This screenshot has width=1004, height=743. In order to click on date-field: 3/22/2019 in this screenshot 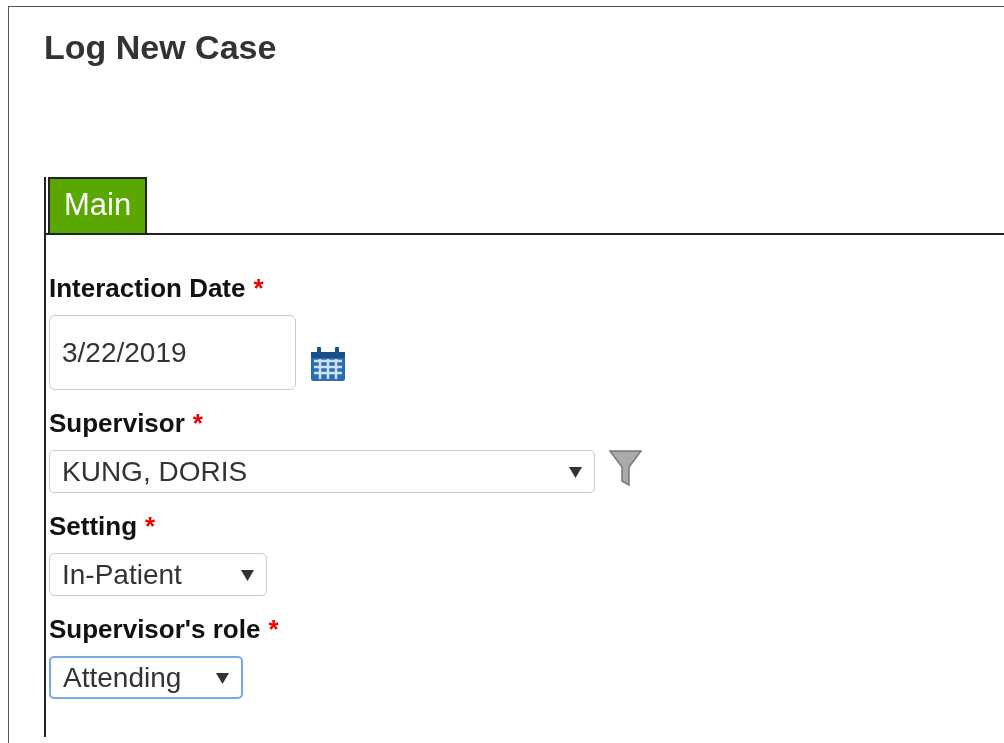, I will do `click(172, 352)`.